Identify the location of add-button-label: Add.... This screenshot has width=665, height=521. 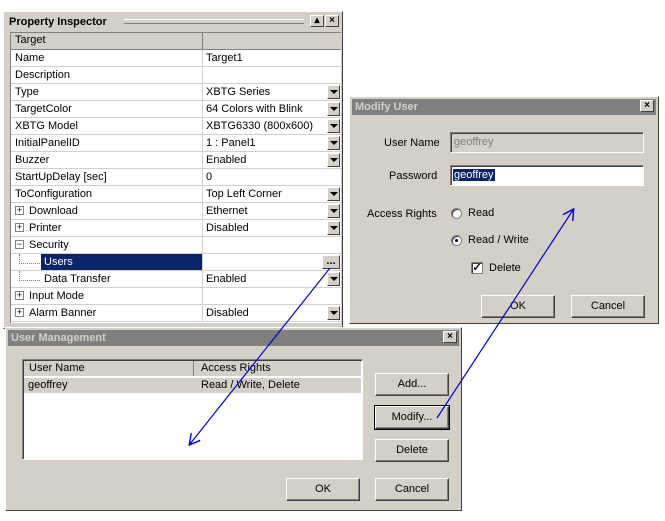
(412, 384).